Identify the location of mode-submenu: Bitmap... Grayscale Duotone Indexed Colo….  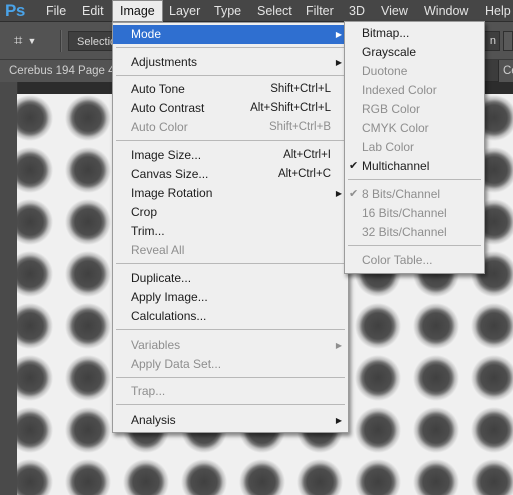
(414, 147).